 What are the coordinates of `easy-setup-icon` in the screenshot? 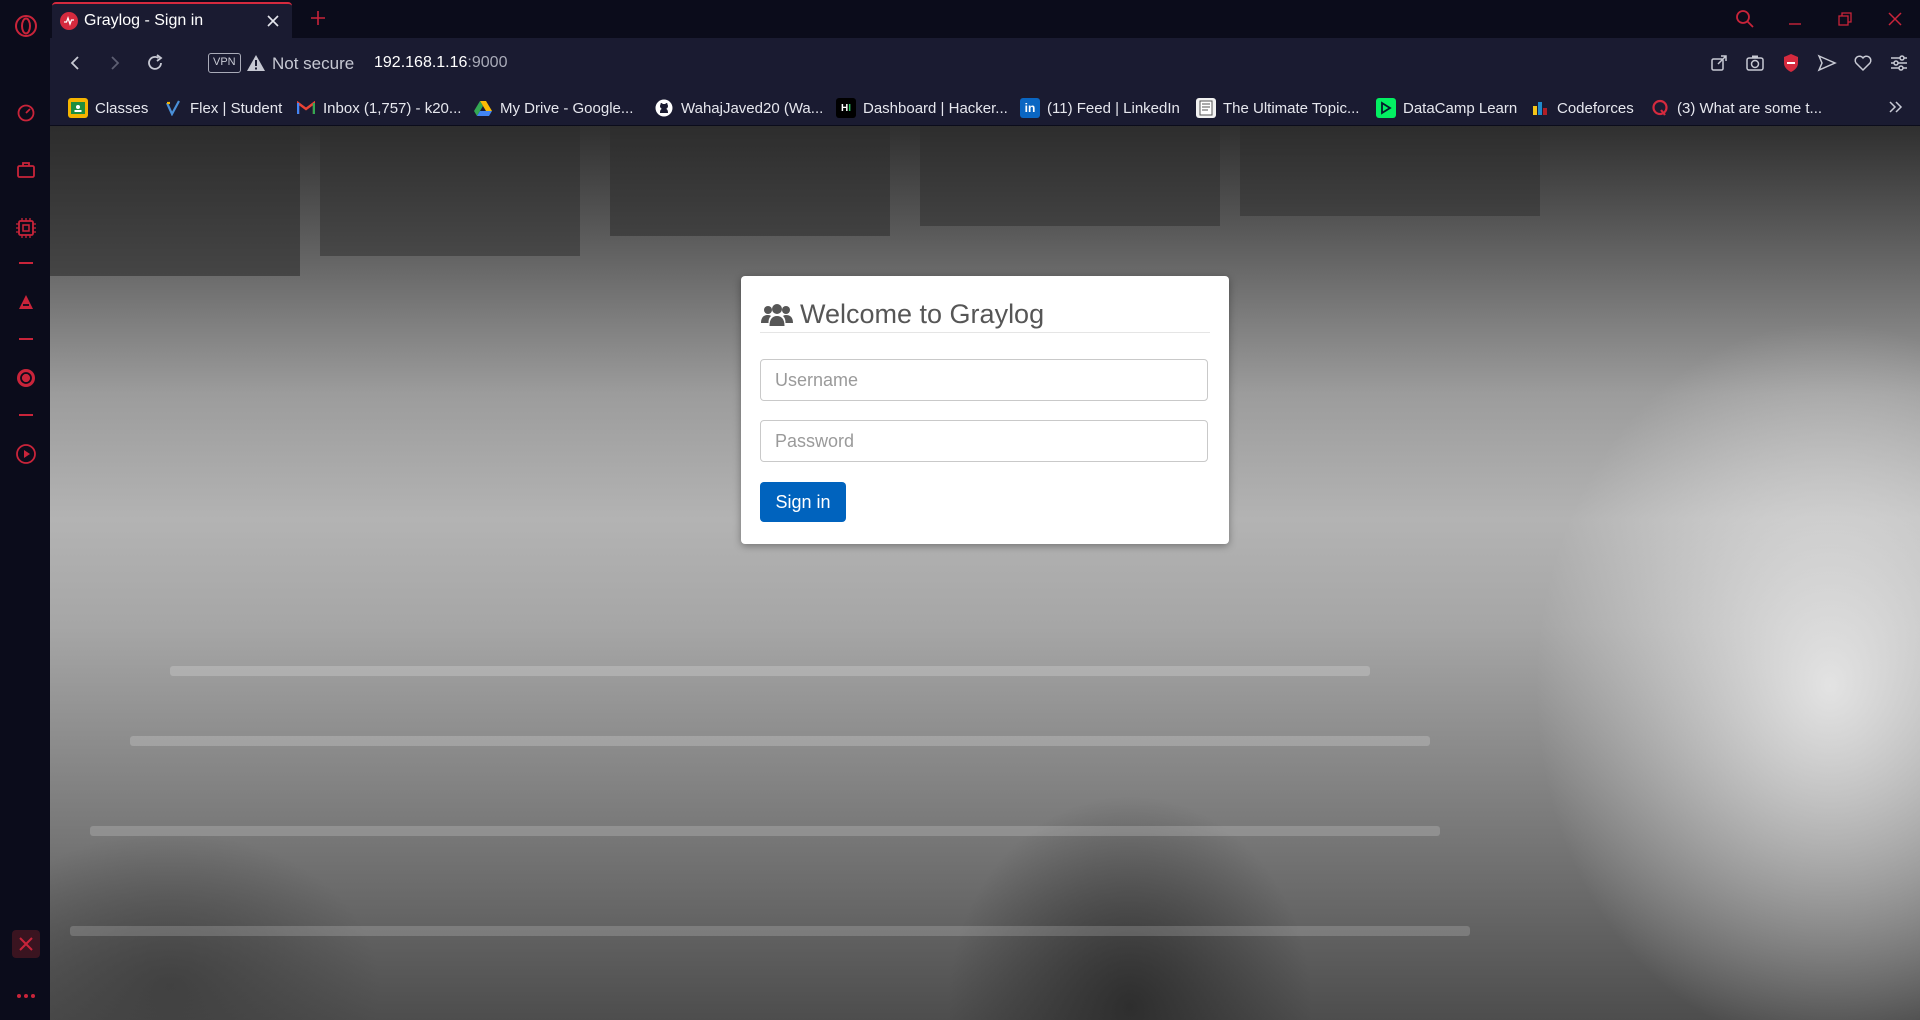 It's located at (1899, 63).